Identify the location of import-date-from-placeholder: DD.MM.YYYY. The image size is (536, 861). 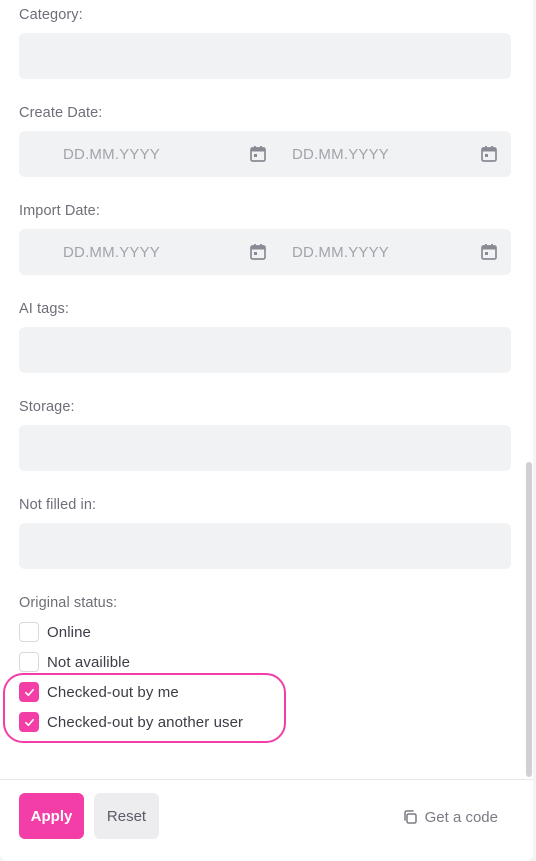
(112, 252).